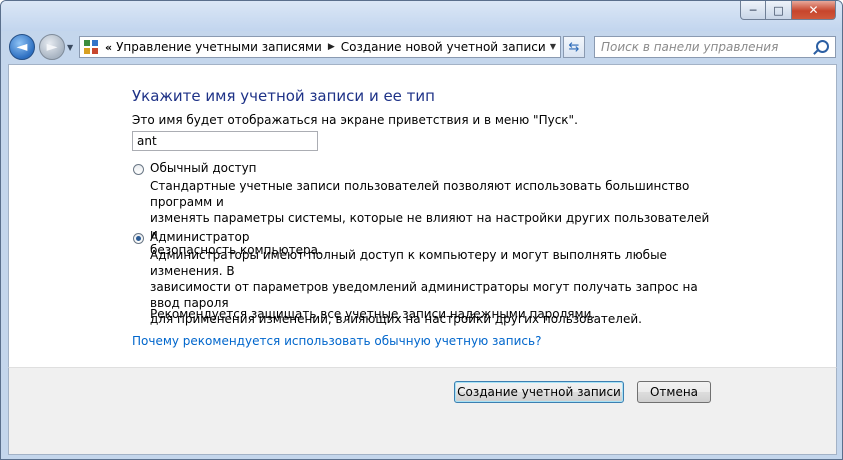 This screenshot has width=843, height=460. What do you see at coordinates (138, 238) in the screenshot?
I see `administrator-radio` at bounding box center [138, 238].